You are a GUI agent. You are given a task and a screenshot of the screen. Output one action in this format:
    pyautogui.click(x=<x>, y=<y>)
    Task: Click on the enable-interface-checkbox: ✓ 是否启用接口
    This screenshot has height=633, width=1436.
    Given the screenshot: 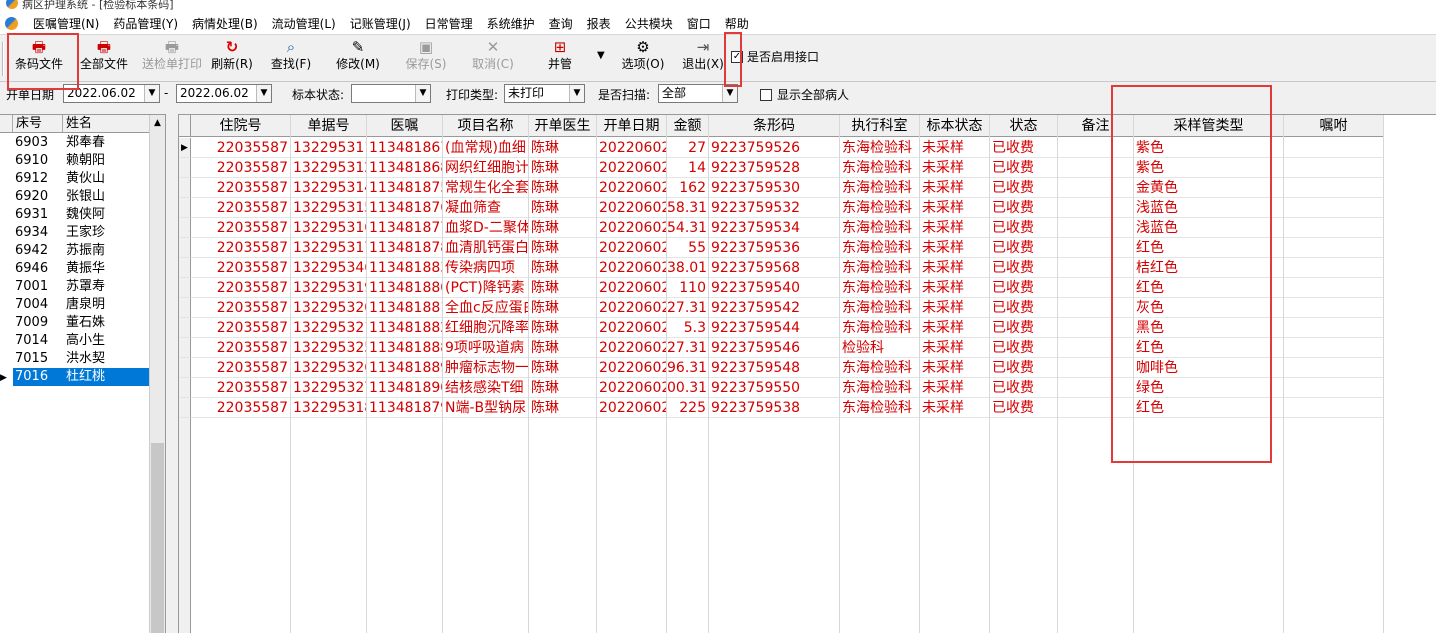 What is the action you would take?
    pyautogui.click(x=775, y=56)
    